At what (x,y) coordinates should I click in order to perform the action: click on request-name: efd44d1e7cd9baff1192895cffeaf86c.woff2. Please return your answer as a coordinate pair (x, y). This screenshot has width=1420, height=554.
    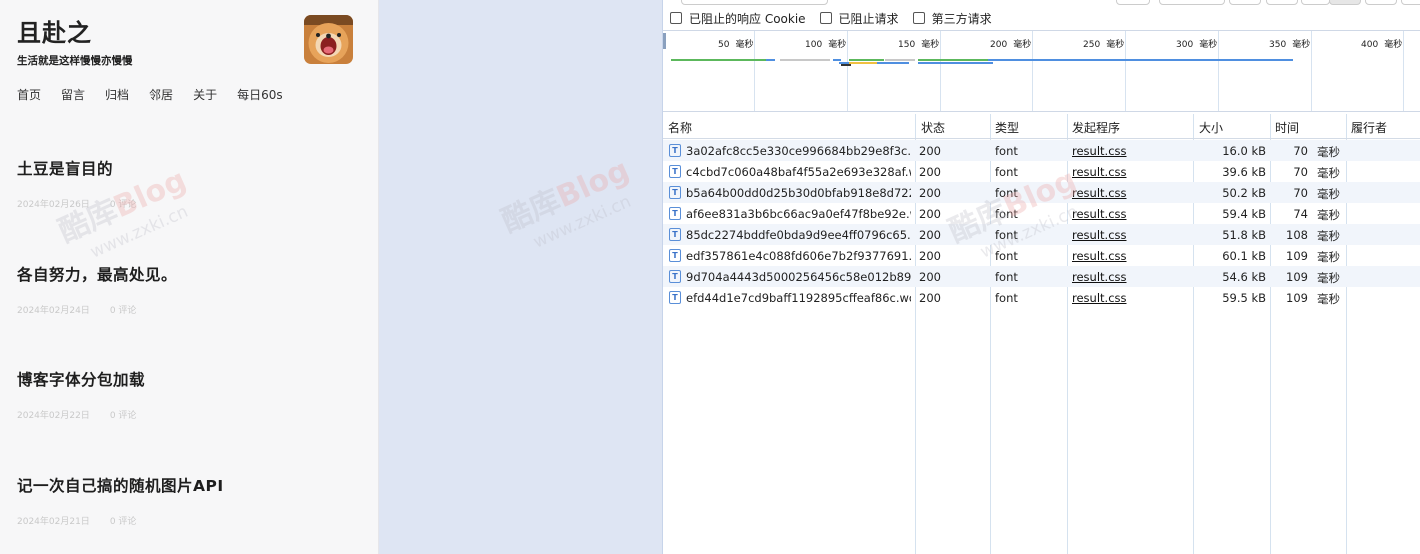
    Looking at the image, I should click on (798, 298).